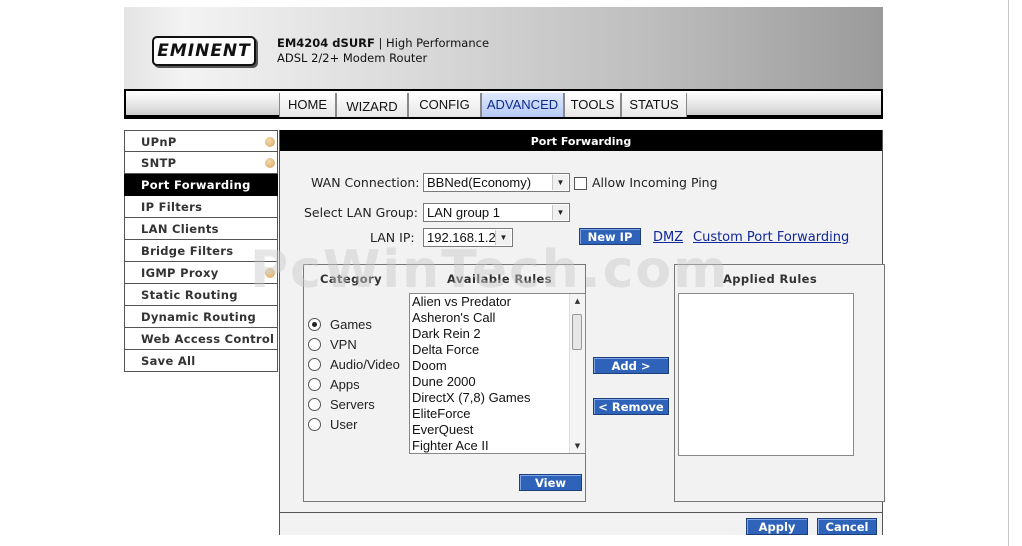 The height and width of the screenshot is (546, 1022). Describe the element at coordinates (610, 236) in the screenshot. I see `new-ip-button: New IP` at that location.